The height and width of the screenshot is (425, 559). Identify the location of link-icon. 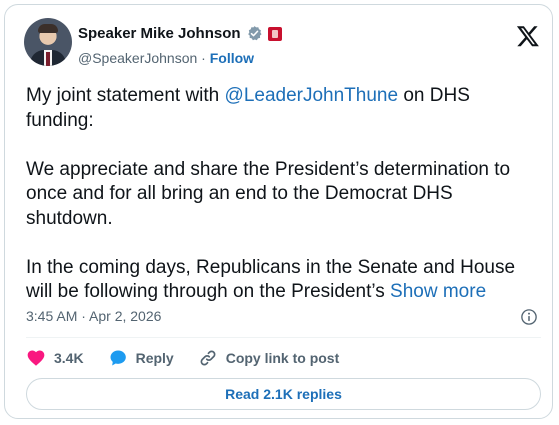
(208, 358).